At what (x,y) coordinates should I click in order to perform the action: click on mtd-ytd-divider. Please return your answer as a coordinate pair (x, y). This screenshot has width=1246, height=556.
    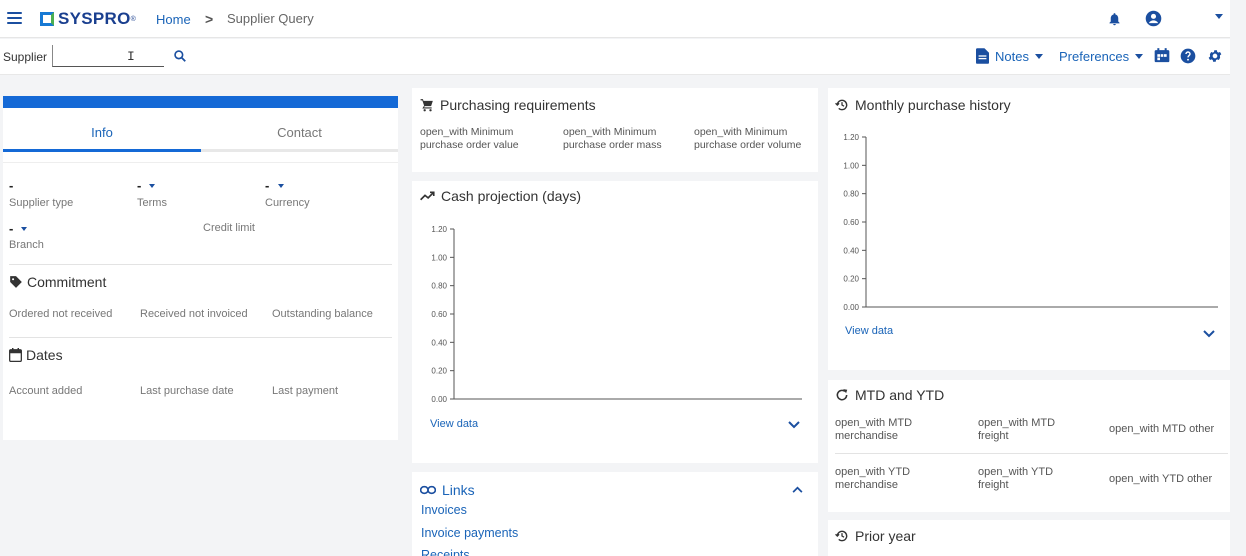
    Looking at the image, I should click on (1031, 453).